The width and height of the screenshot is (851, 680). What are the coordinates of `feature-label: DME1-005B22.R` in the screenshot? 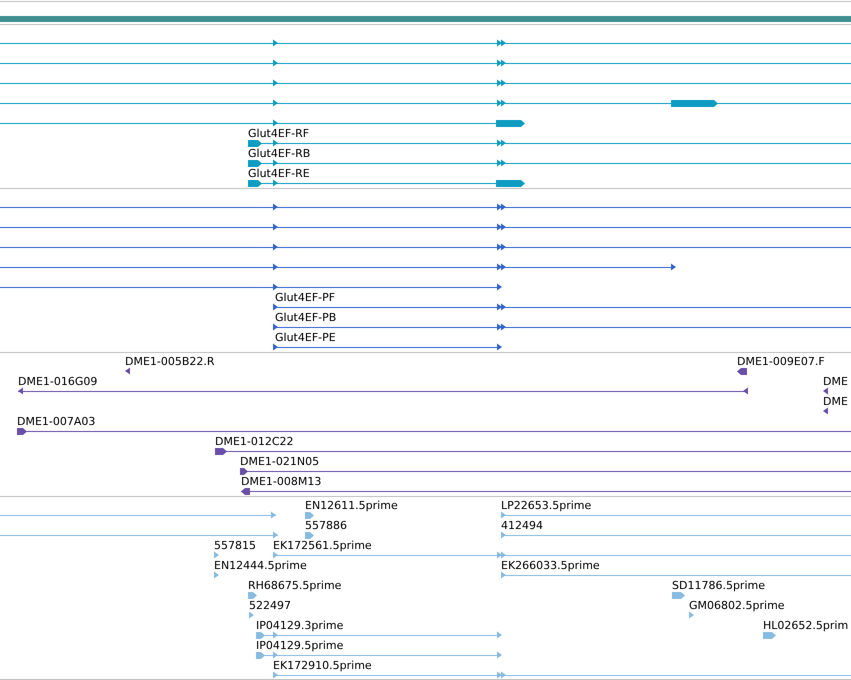 It's located at (170, 361).